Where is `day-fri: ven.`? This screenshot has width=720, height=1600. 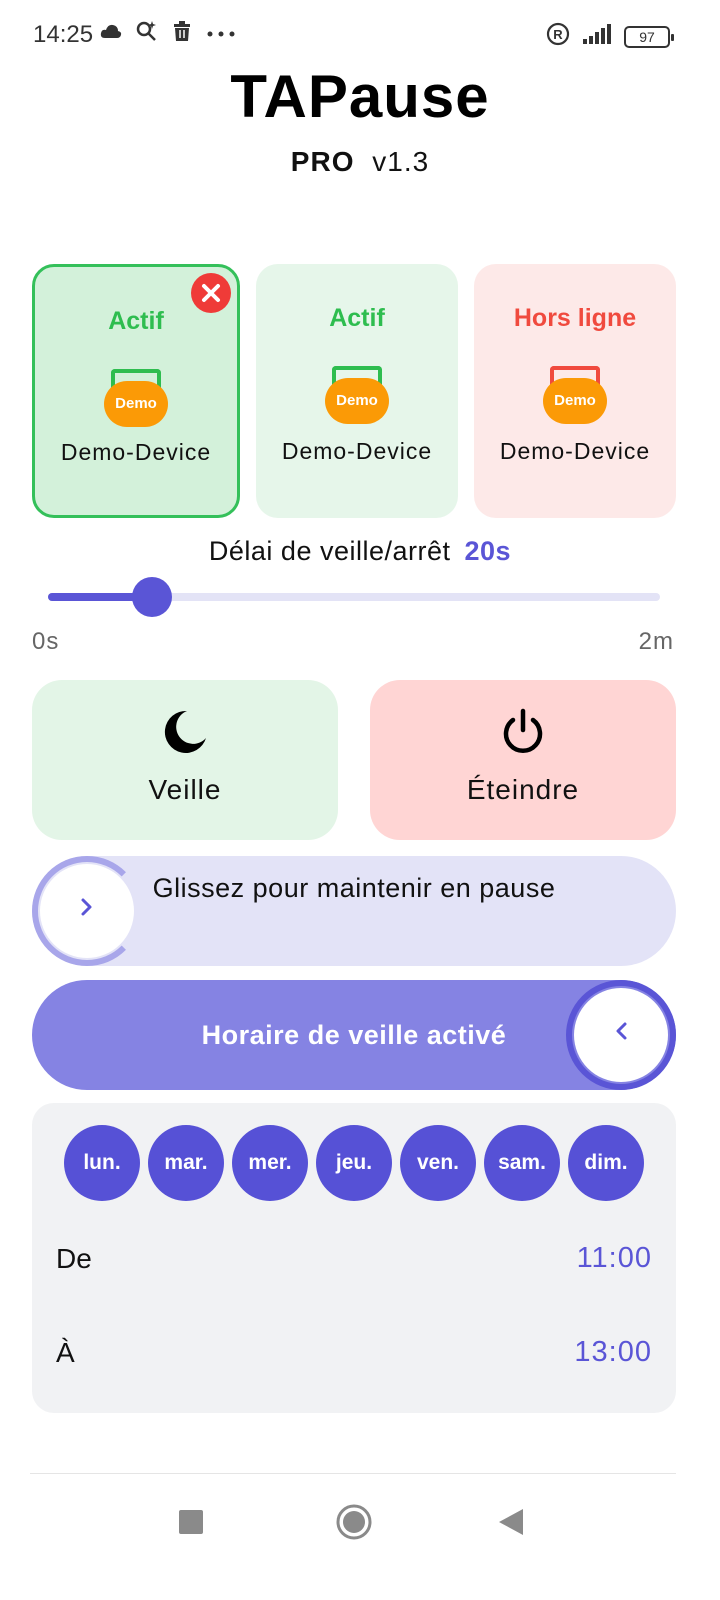
day-fri: ven. is located at coordinates (438, 1163).